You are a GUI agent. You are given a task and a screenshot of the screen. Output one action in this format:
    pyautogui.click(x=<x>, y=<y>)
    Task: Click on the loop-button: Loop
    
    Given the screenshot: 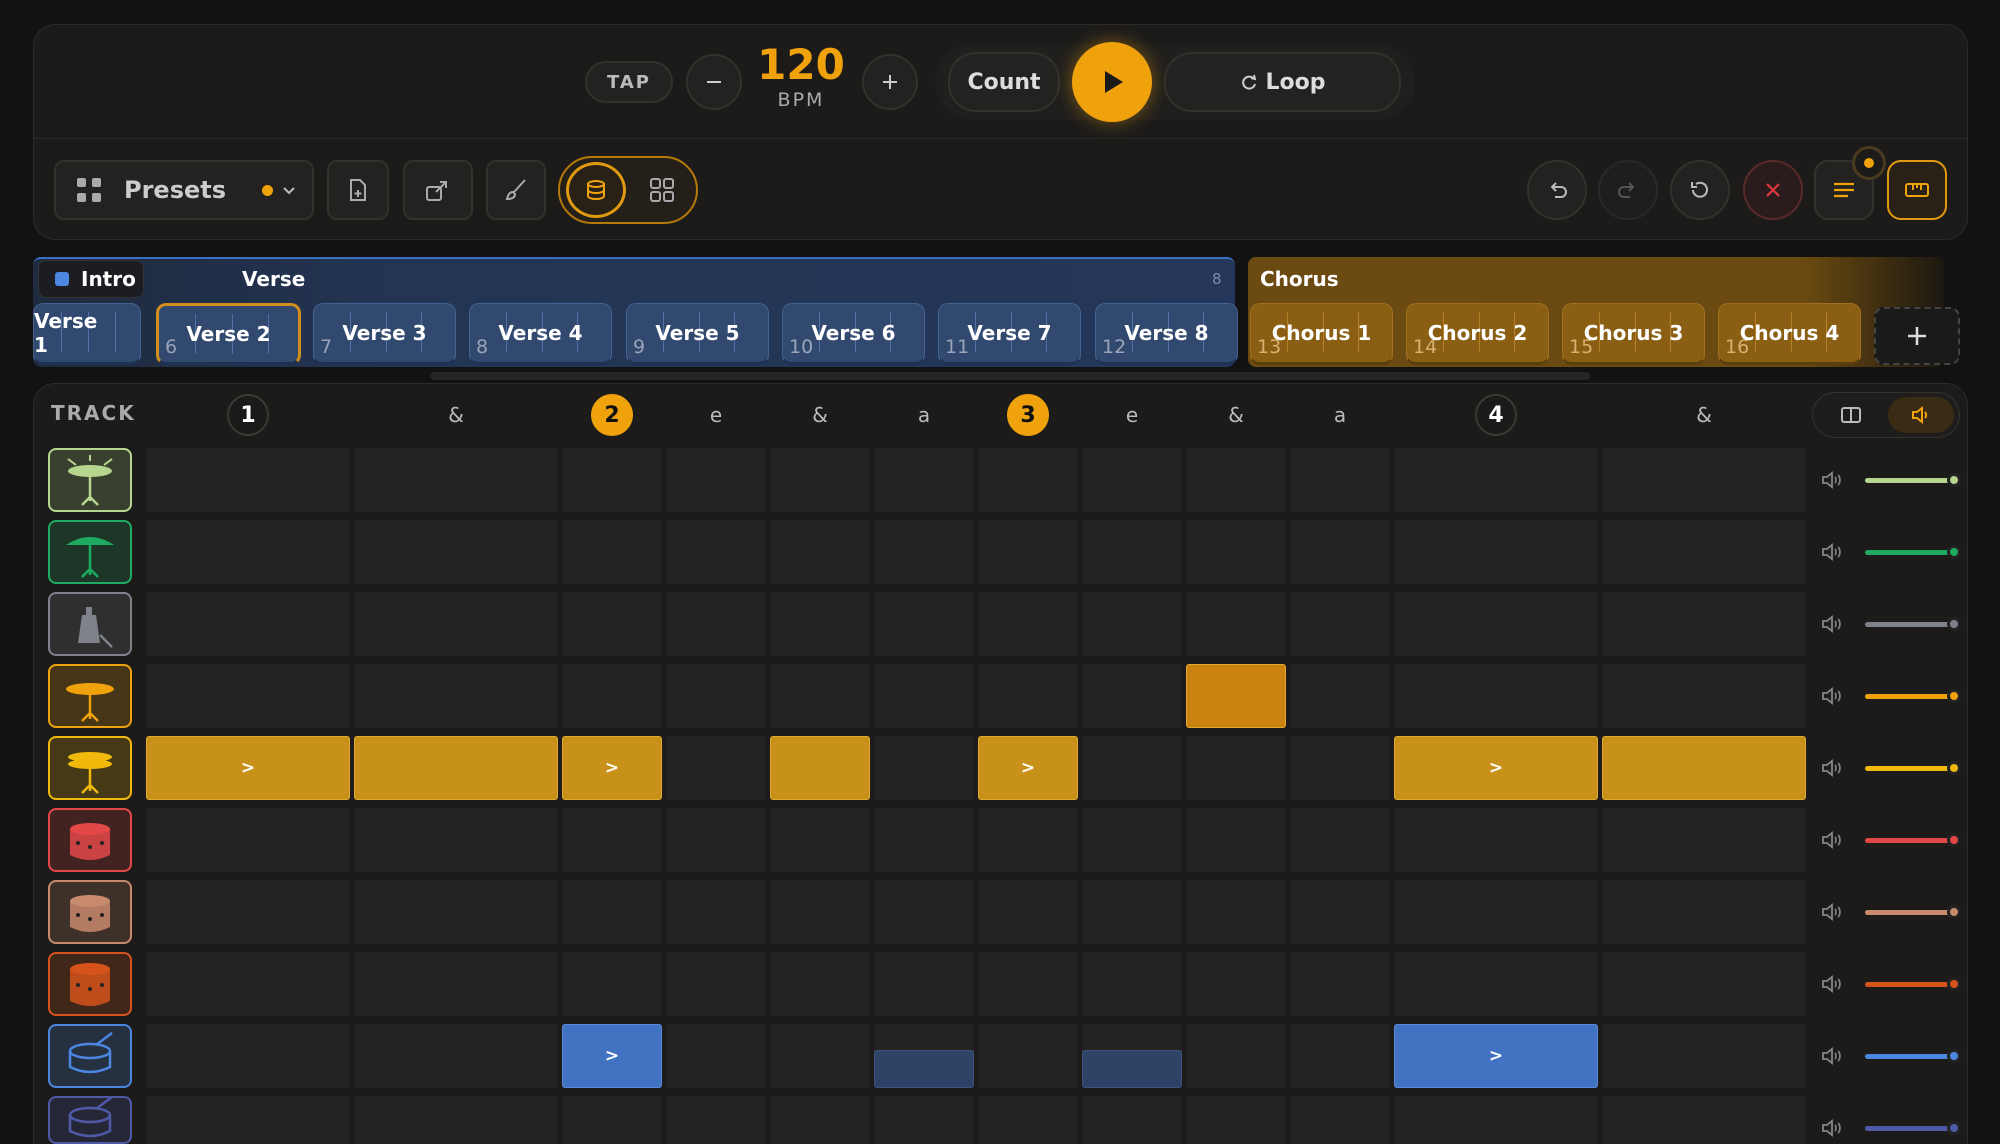 What is the action you would take?
    pyautogui.click(x=1282, y=82)
    